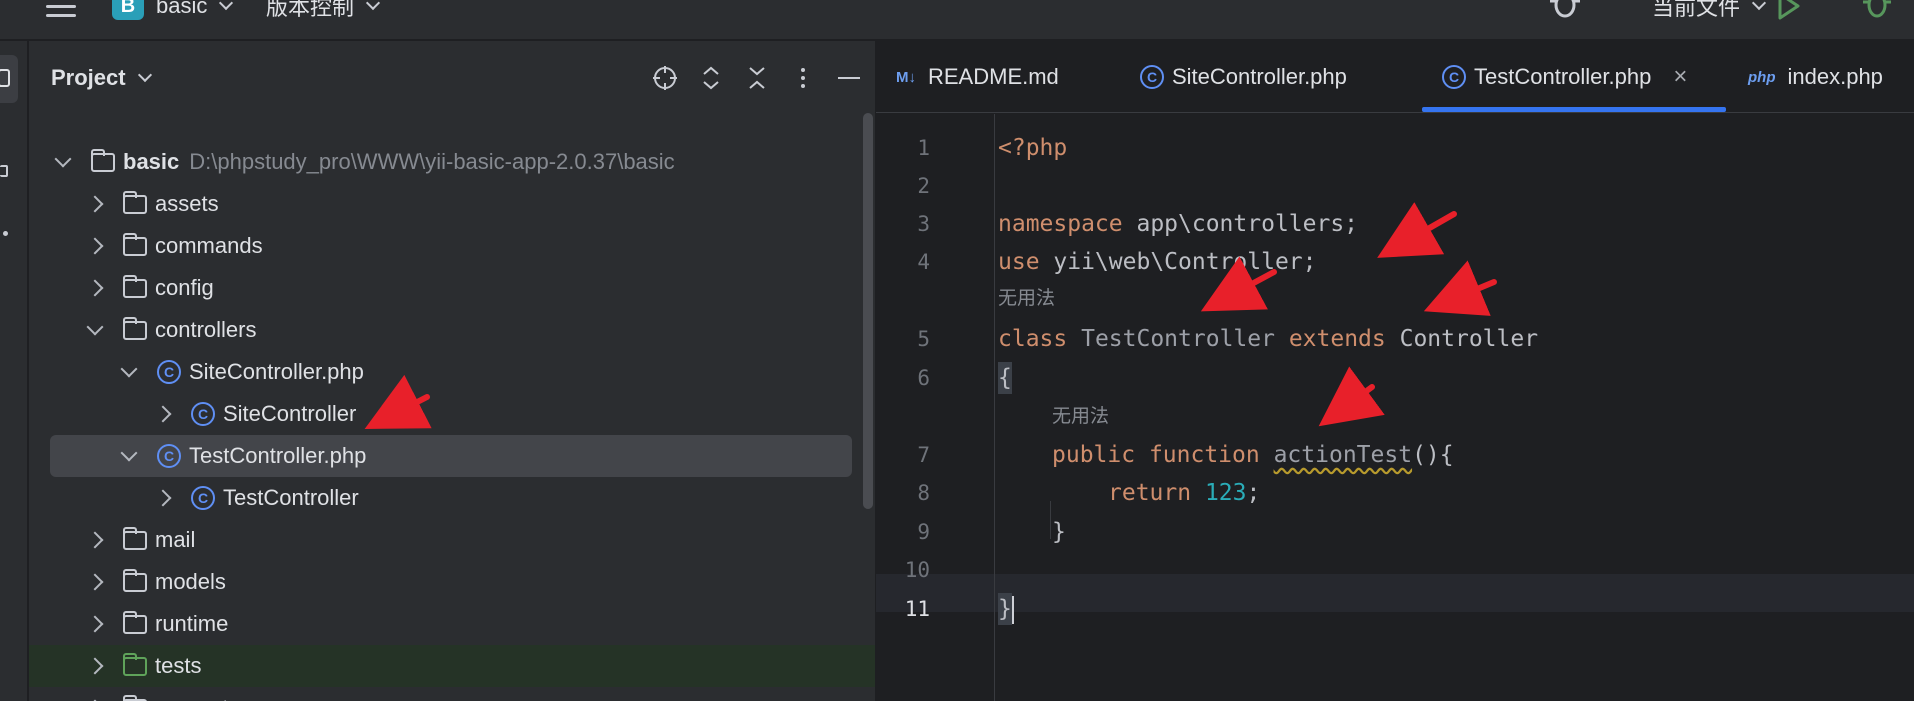 The image size is (1914, 701). Describe the element at coordinates (711, 78) in the screenshot. I see `expand-all-icon` at that location.